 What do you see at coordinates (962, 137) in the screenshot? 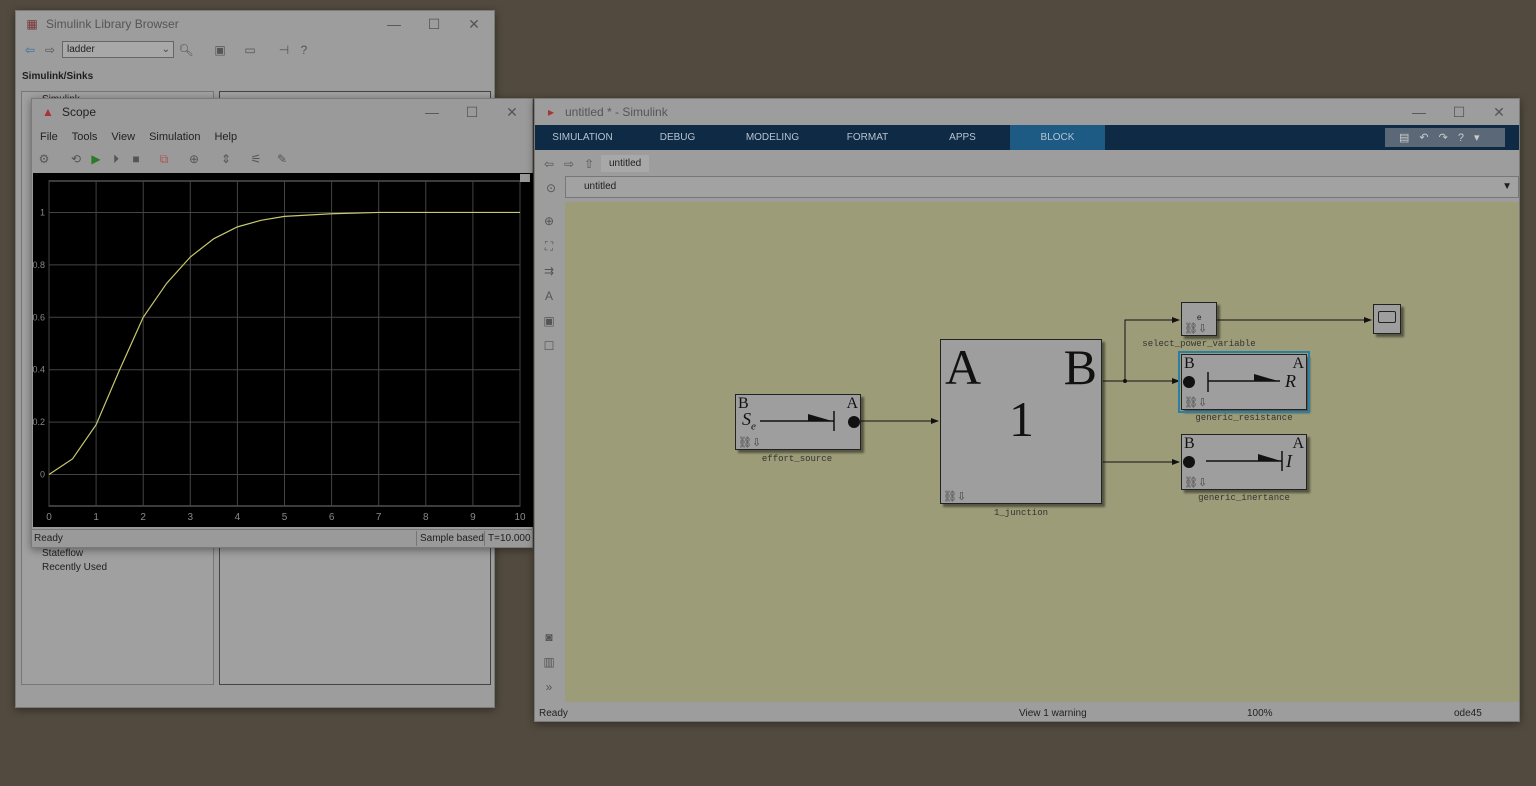
I see `tab-apps: APPS` at bounding box center [962, 137].